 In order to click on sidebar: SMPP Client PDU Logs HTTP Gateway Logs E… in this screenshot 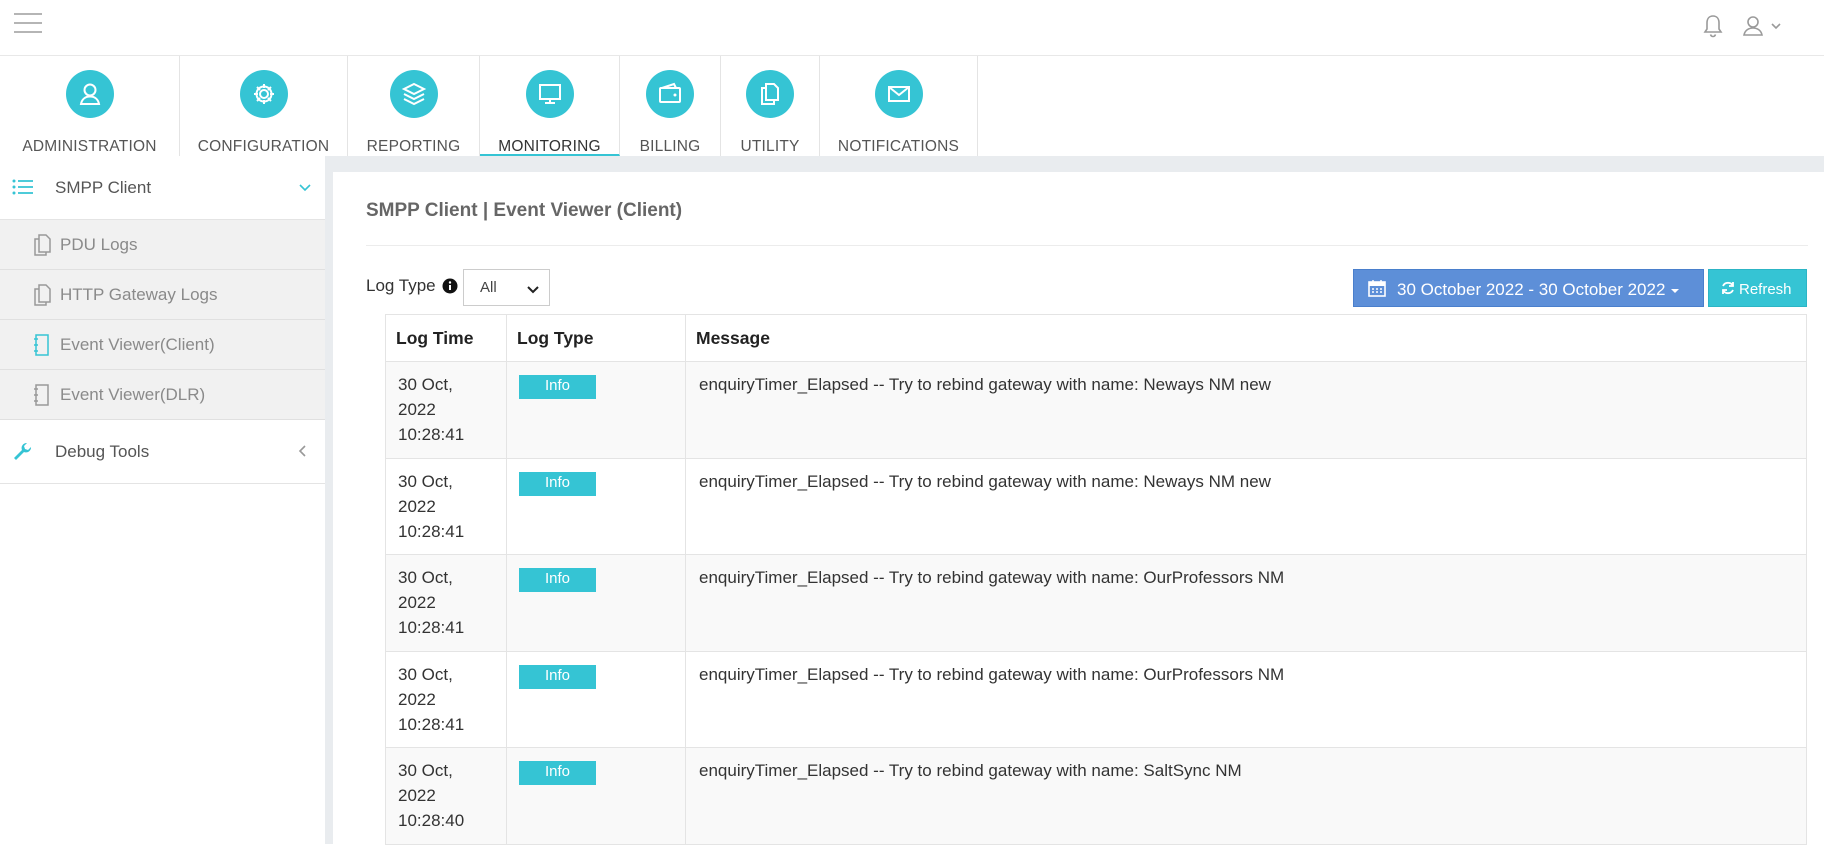, I will do `click(166, 500)`.